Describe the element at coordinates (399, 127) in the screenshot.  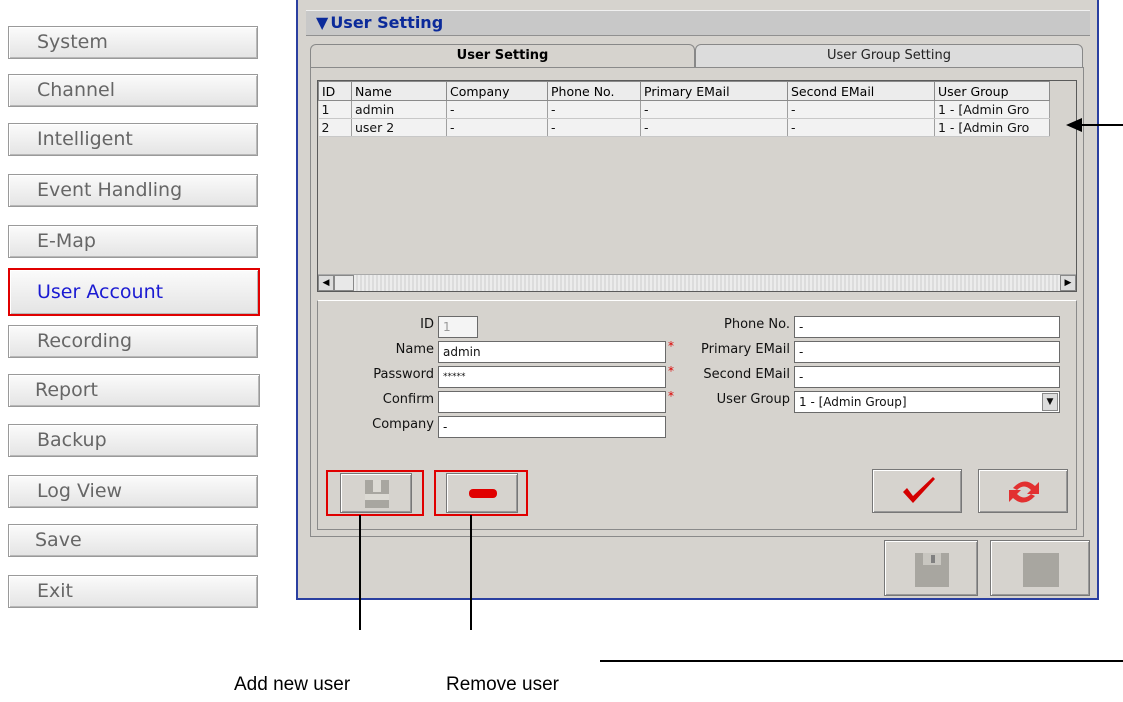
I see `cell-name: user 2` at that location.